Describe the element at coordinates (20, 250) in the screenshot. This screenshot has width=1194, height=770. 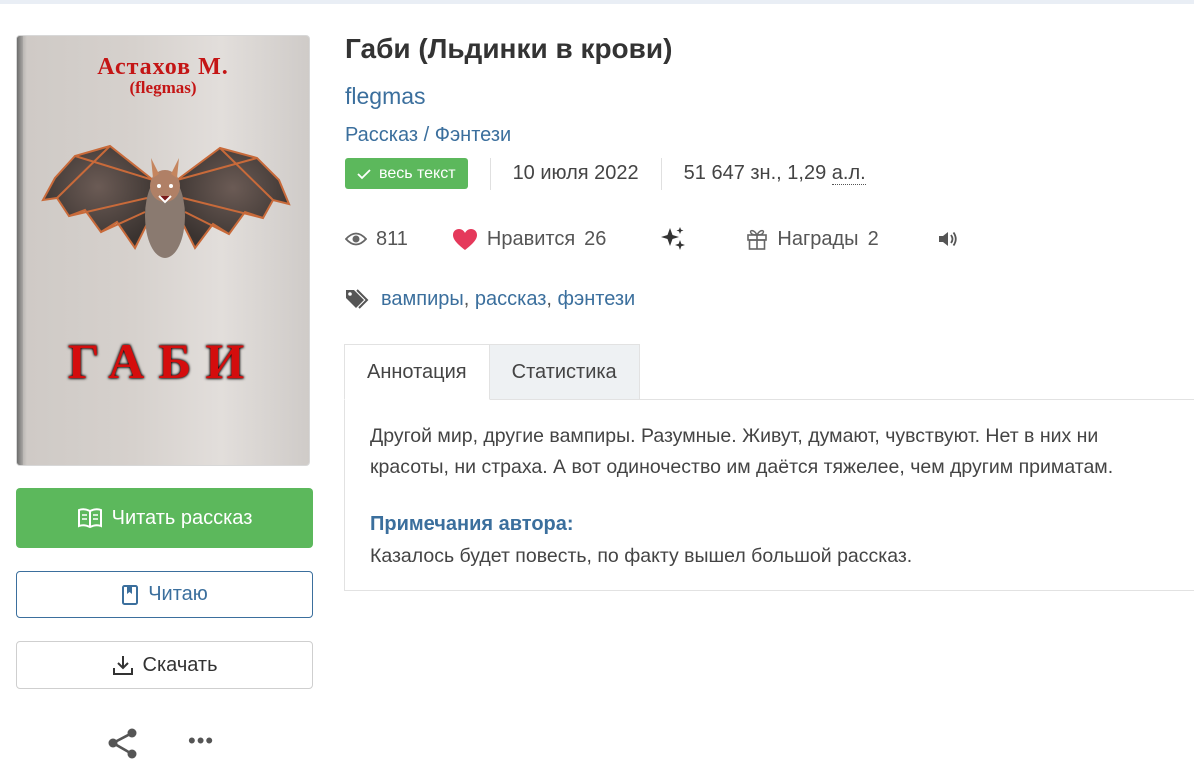
I see `cover-spine` at that location.